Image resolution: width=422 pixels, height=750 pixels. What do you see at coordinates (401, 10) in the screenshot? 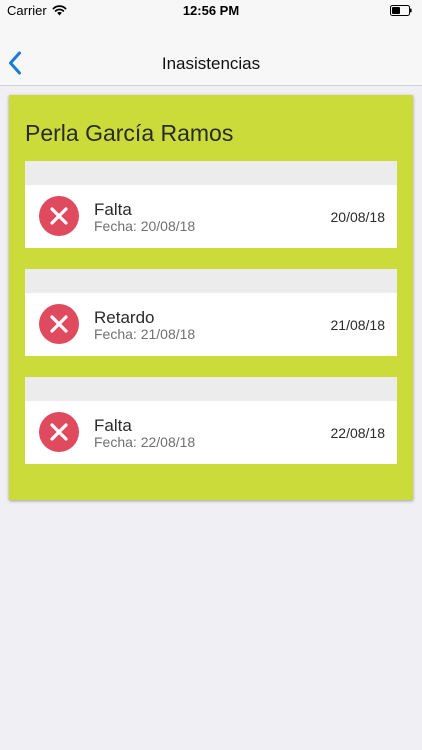
I see `battery-icon` at bounding box center [401, 10].